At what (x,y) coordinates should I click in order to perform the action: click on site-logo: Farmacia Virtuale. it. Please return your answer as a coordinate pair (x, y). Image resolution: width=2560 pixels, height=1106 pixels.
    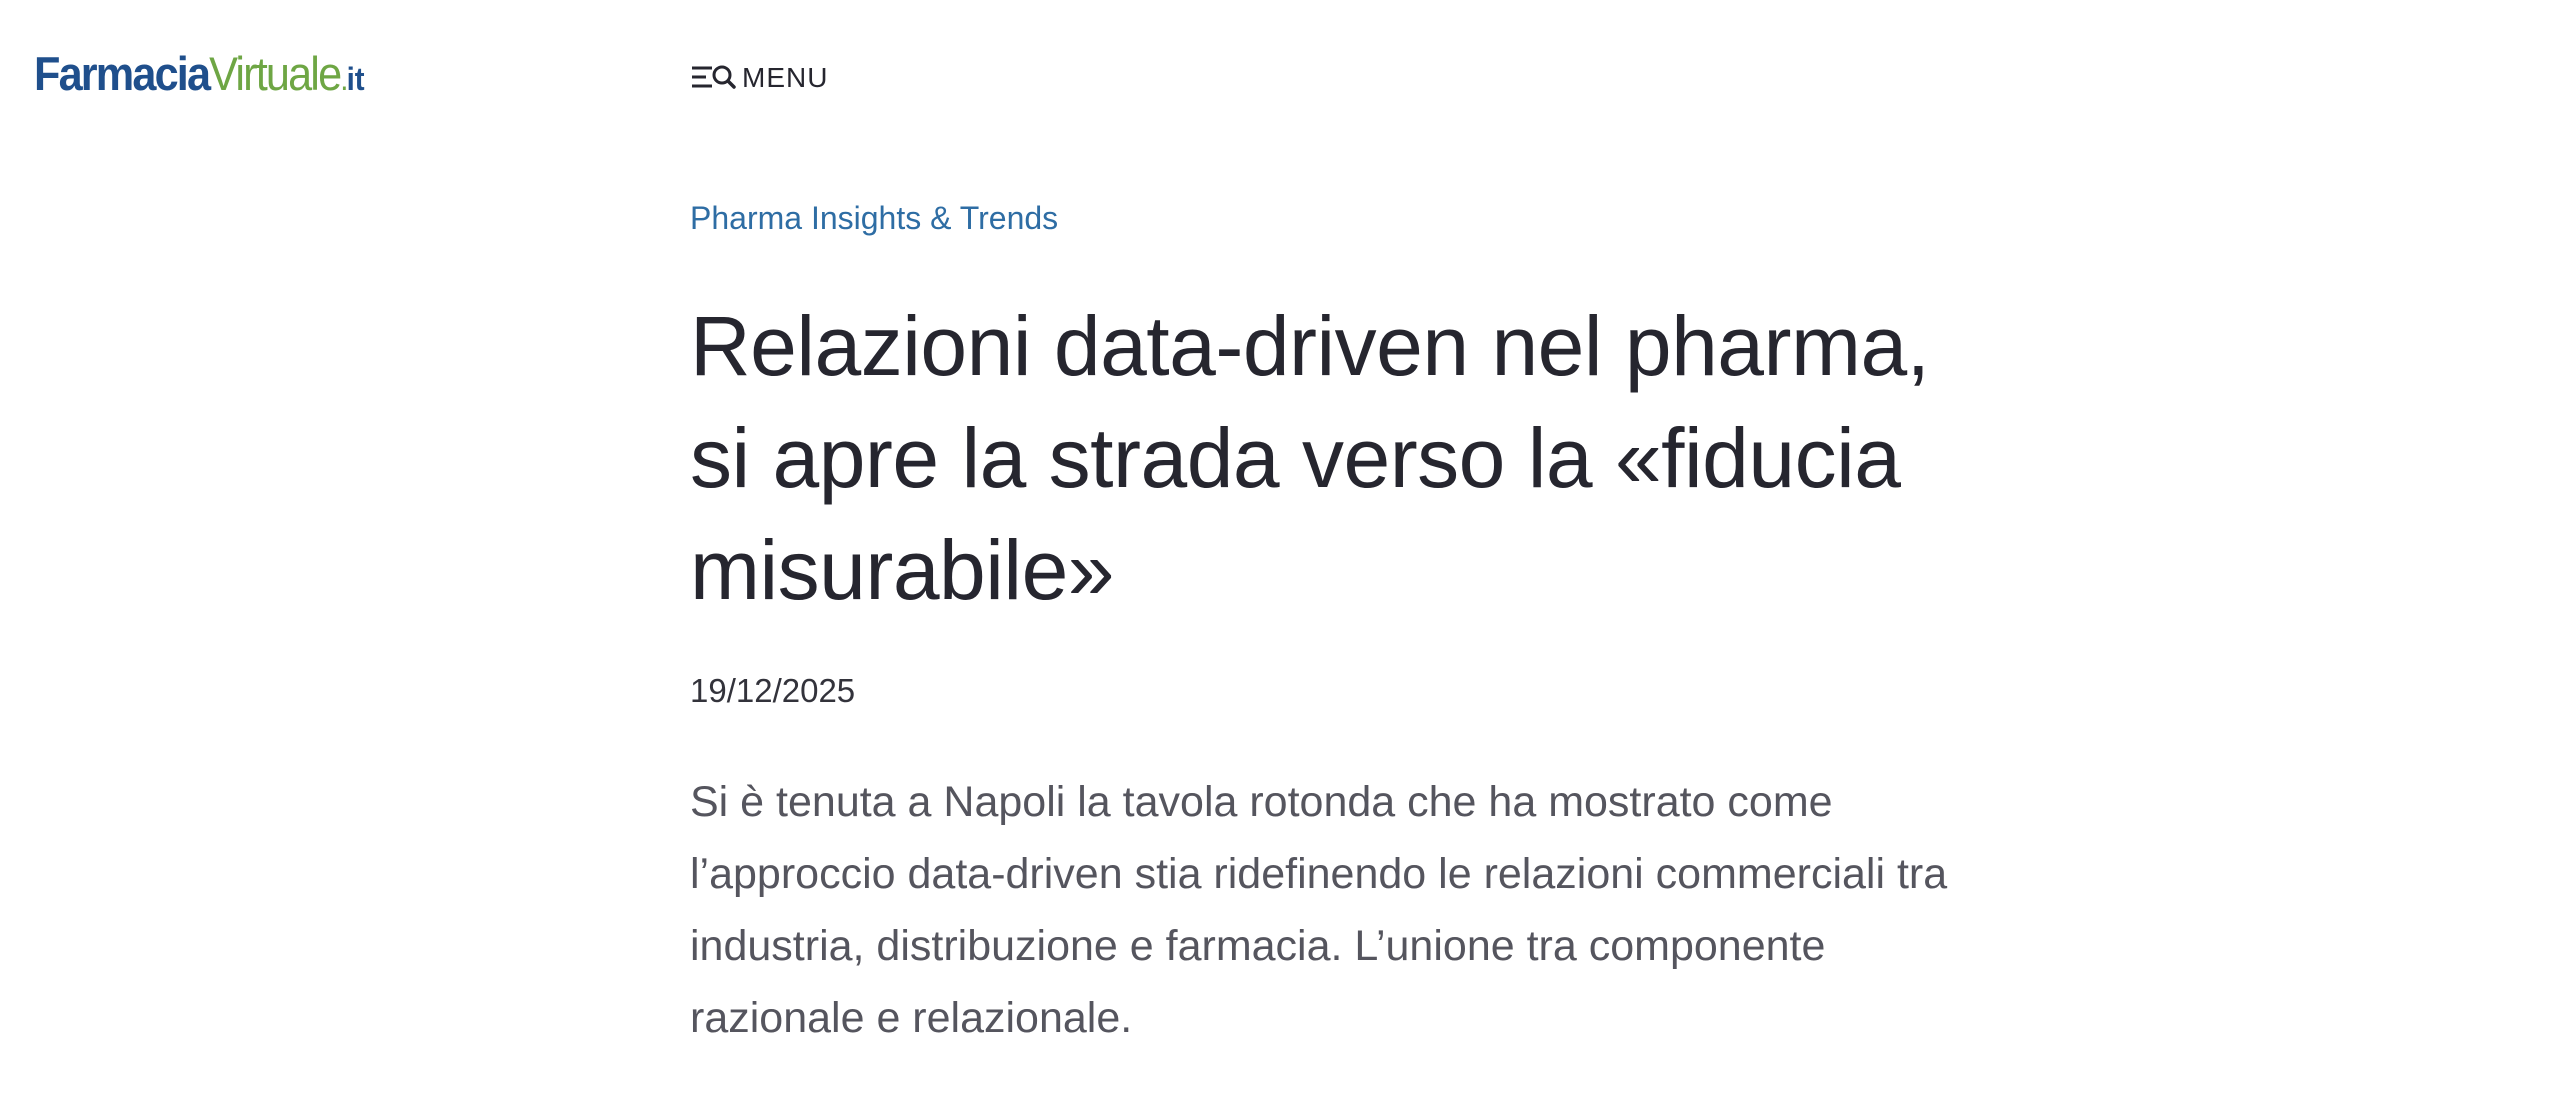
    Looking at the image, I should click on (199, 76).